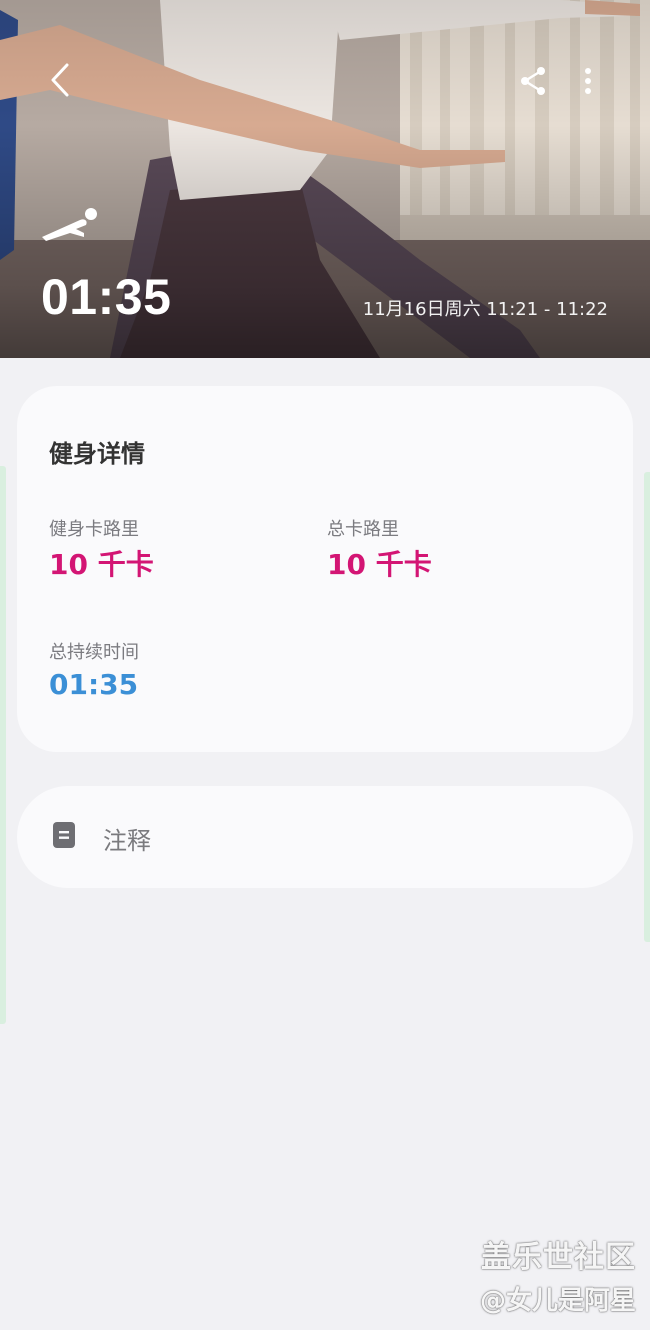 The width and height of the screenshot is (650, 1330). I want to click on total-duration-label: 总持续时间, so click(94, 652).